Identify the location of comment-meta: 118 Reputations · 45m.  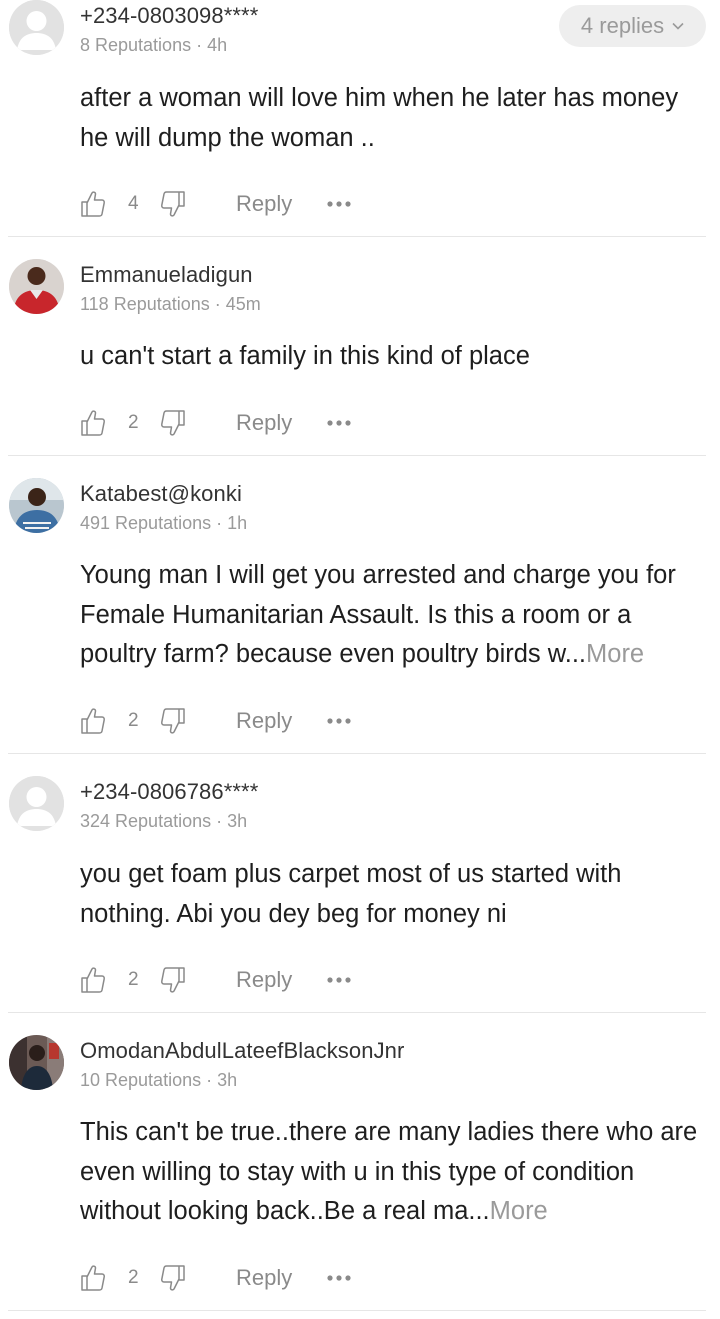
(170, 304).